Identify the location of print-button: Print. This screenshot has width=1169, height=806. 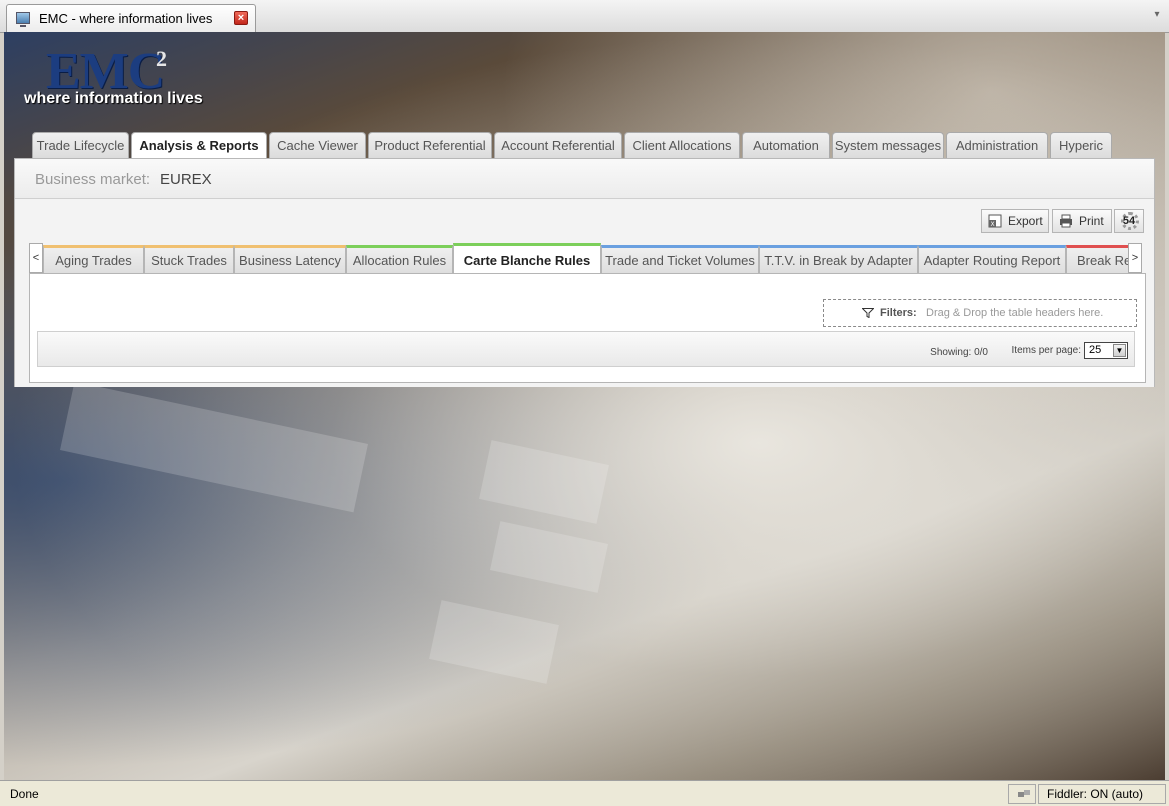
(1082, 221).